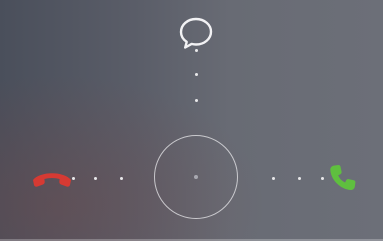  What do you see at coordinates (342, 178) in the screenshot?
I see `phone-answer-icon` at bounding box center [342, 178].